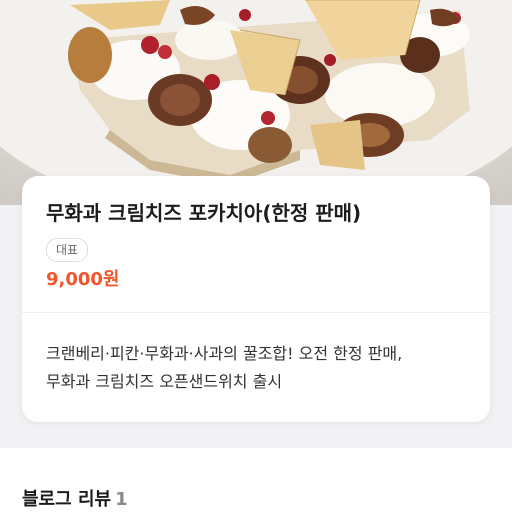  What do you see at coordinates (121, 499) in the screenshot?
I see `blog-review-count: 1` at bounding box center [121, 499].